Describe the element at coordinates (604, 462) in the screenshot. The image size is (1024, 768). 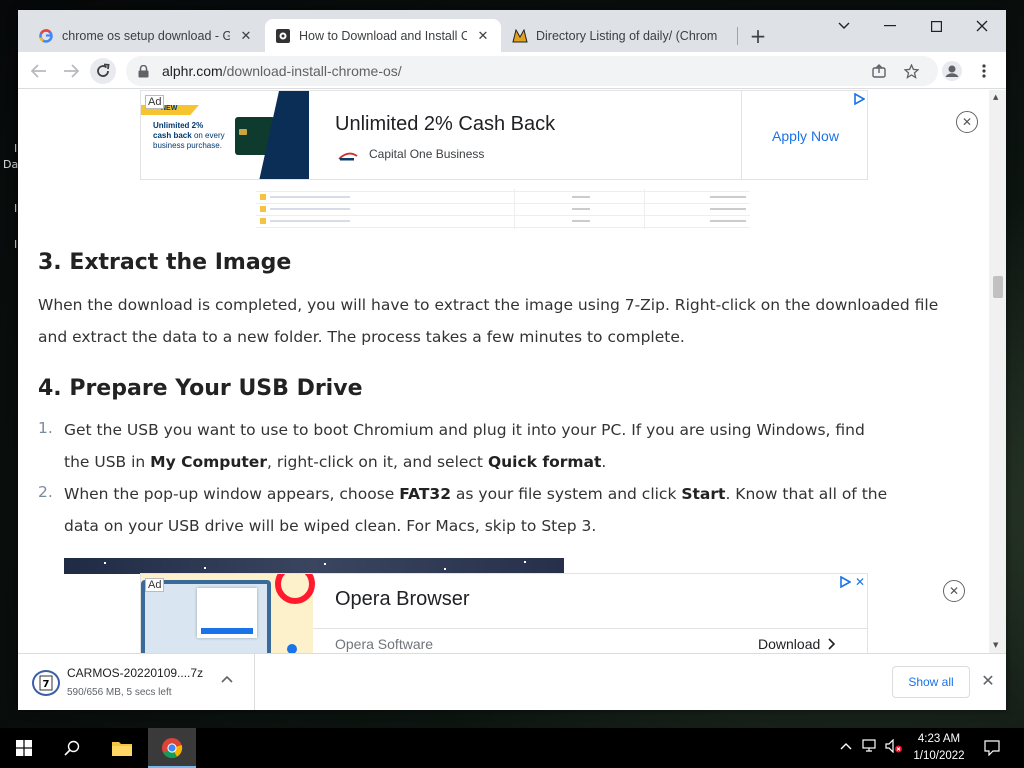
I see `step-text: .` at that location.